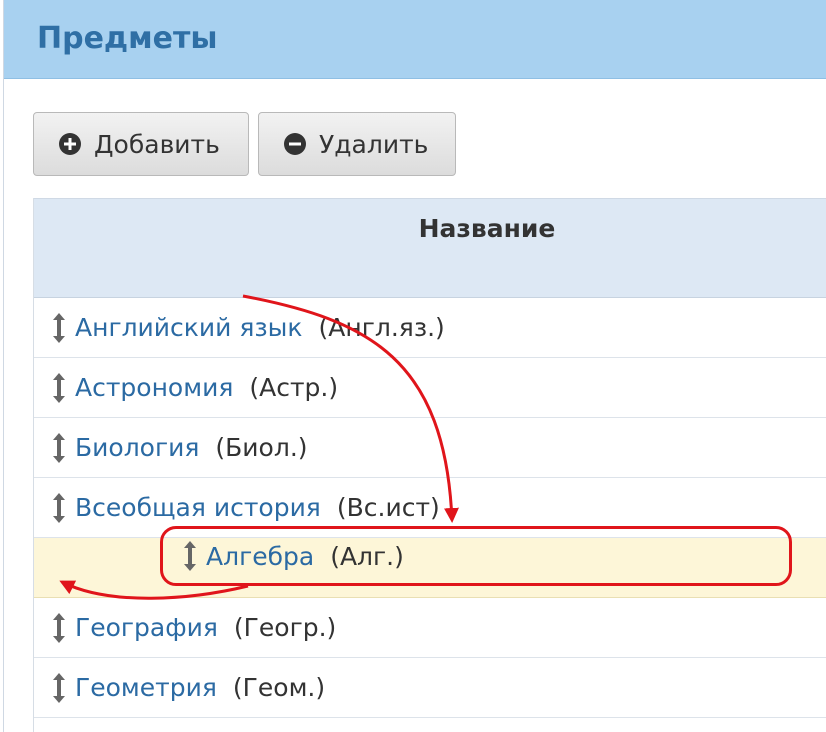 This screenshot has width=826, height=732. Describe the element at coordinates (430, 448) in the screenshot. I see `table-row: Биология (Биол.)` at that location.